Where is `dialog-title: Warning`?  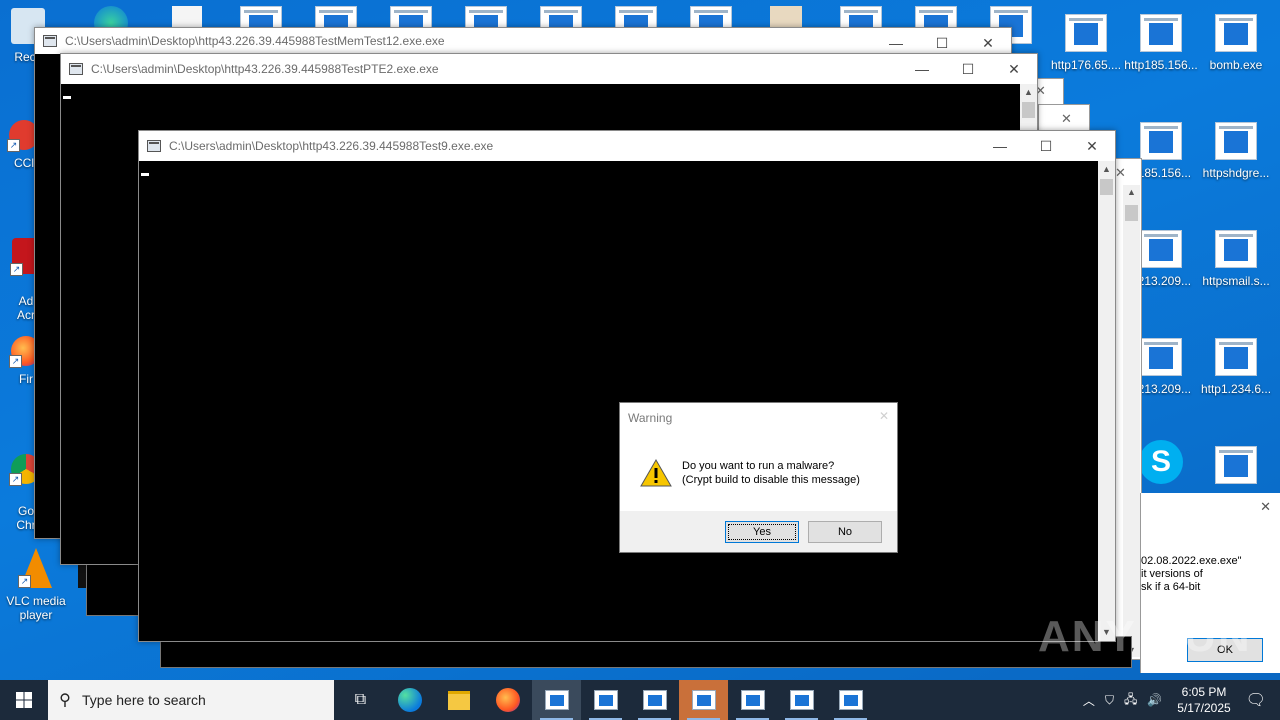
dialog-title: Warning is located at coordinates (650, 418).